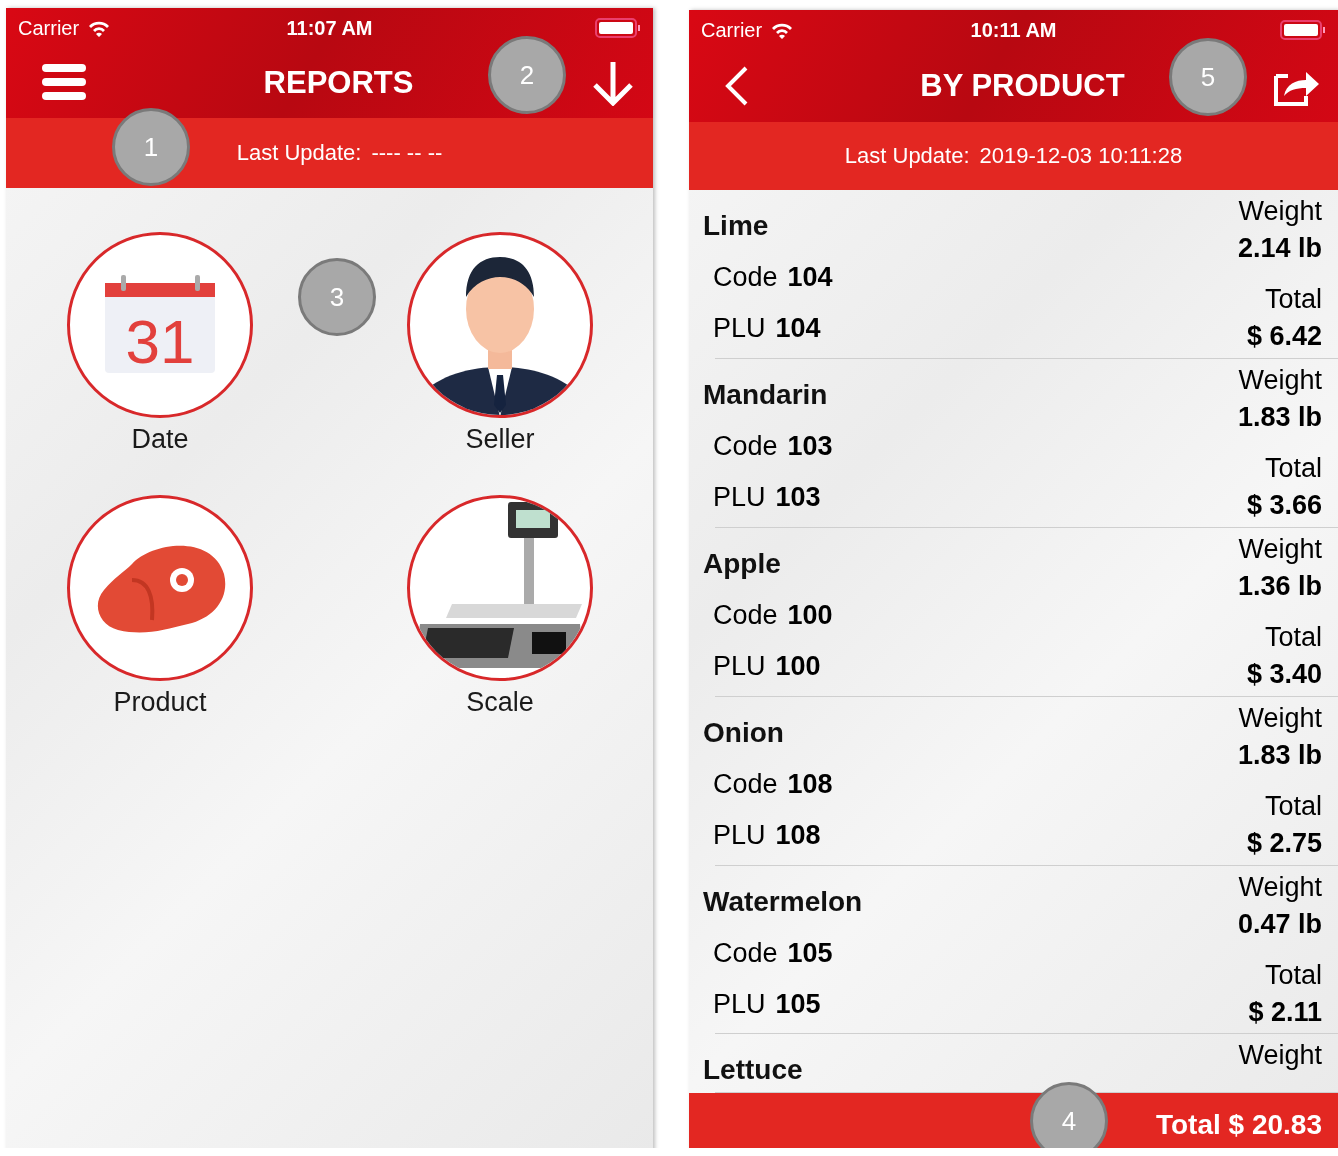 The height and width of the screenshot is (1156, 1338). What do you see at coordinates (783, 901) in the screenshot?
I see `product-name: Watermelon` at bounding box center [783, 901].